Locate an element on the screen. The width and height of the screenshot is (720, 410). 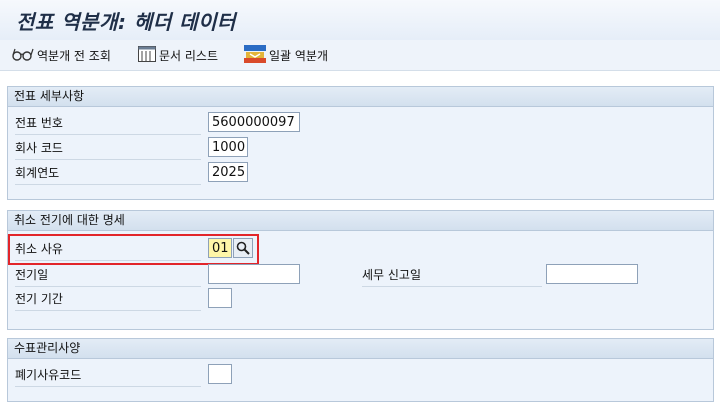
display-before-reversal-label: 역분개 전 조회 is located at coordinates (74, 55).